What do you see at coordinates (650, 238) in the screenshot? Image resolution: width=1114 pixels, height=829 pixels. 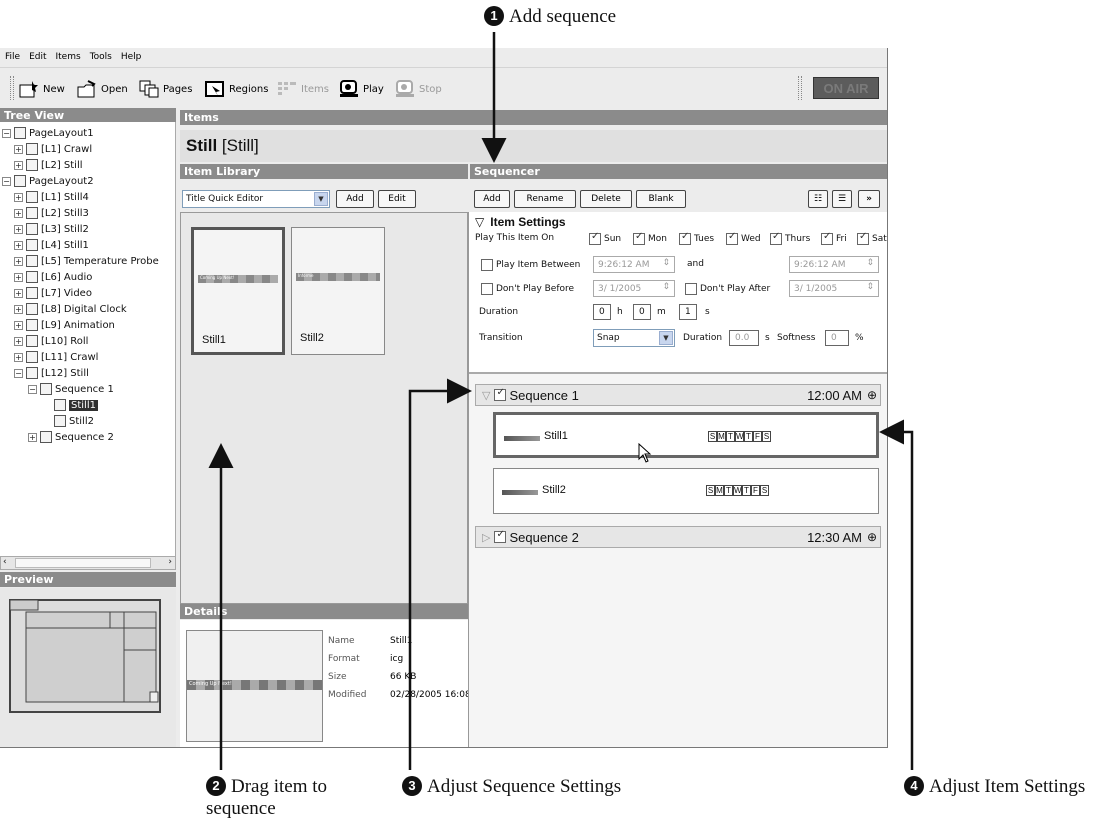 I see `day-checkbox-mon: Mon` at bounding box center [650, 238].